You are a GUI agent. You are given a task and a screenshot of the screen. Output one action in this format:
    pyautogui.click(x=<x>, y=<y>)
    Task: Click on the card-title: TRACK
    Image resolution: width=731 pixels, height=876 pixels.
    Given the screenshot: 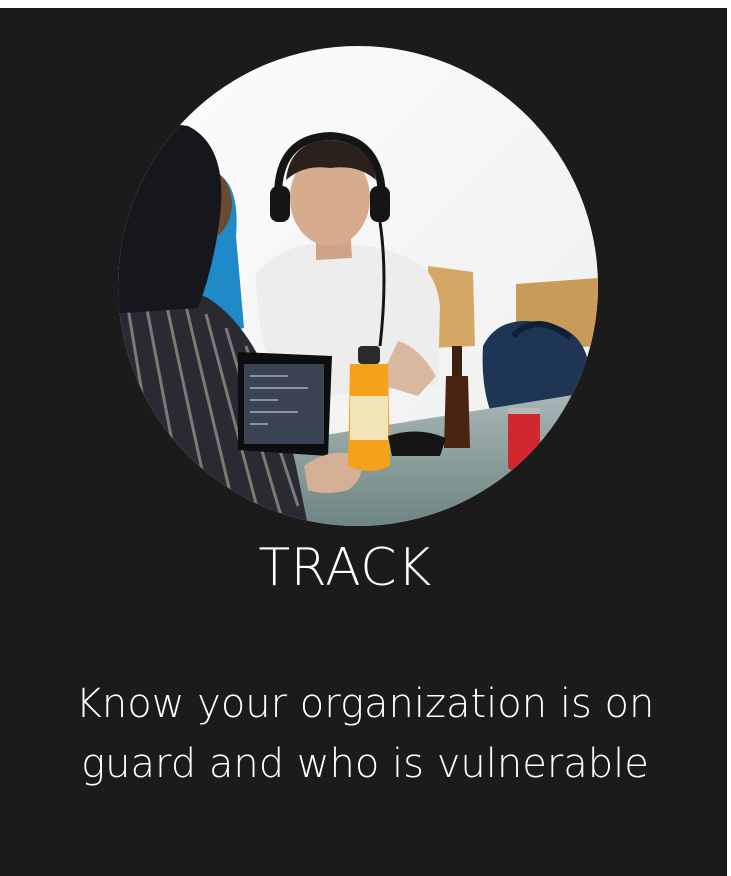 What is the action you would take?
    pyautogui.click(x=345, y=568)
    